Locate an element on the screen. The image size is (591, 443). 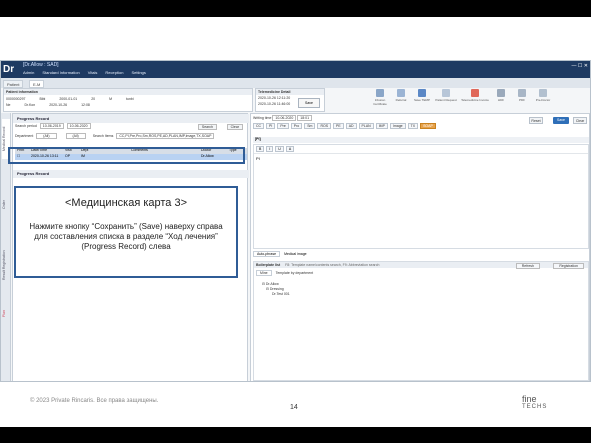
tab-em: E-M is located at coordinates (37, 84).